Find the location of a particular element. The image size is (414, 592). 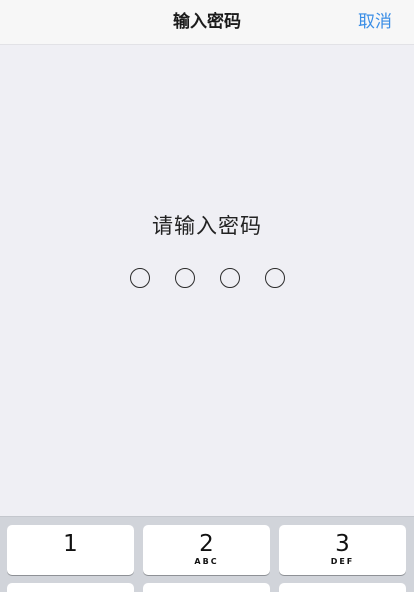

key-digit: 3 is located at coordinates (342, 544).